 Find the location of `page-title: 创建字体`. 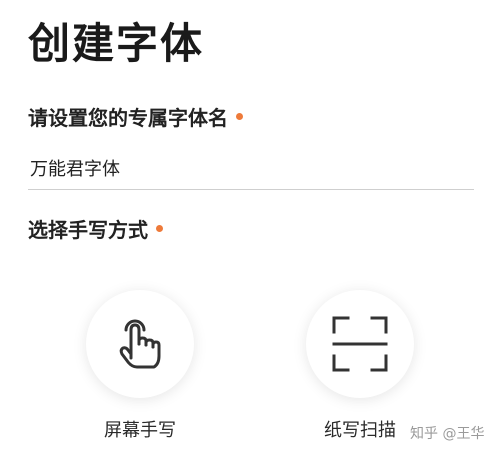

page-title: 创建字体 is located at coordinates (116, 43).